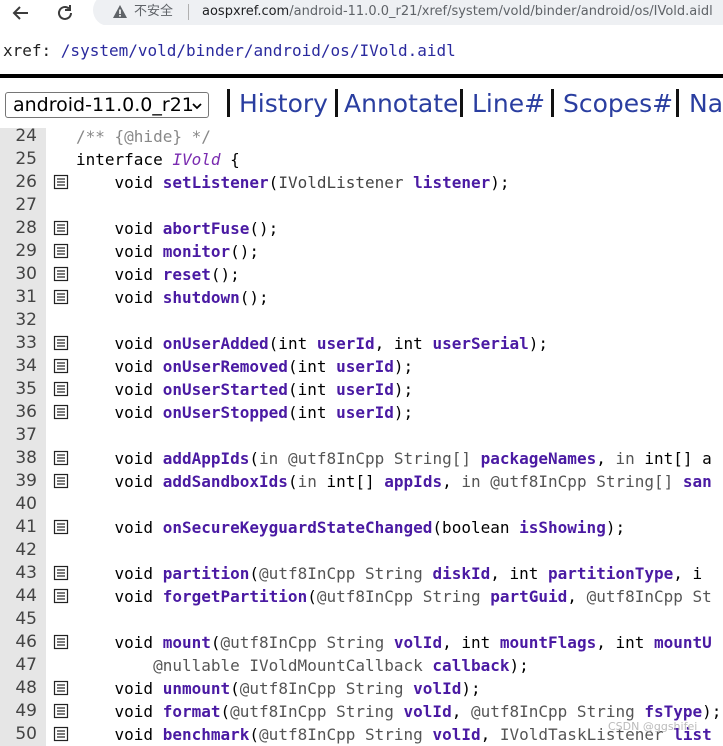 The image size is (723, 746). What do you see at coordinates (225, 481) in the screenshot?
I see `method-name: addSandboxIds` at bounding box center [225, 481].